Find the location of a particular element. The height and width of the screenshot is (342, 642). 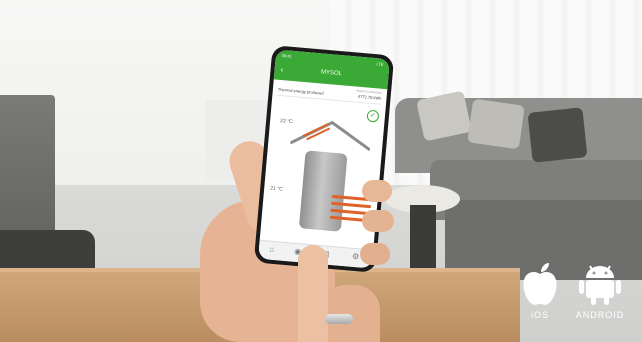

android-robot-icon is located at coordinates (600, 285).